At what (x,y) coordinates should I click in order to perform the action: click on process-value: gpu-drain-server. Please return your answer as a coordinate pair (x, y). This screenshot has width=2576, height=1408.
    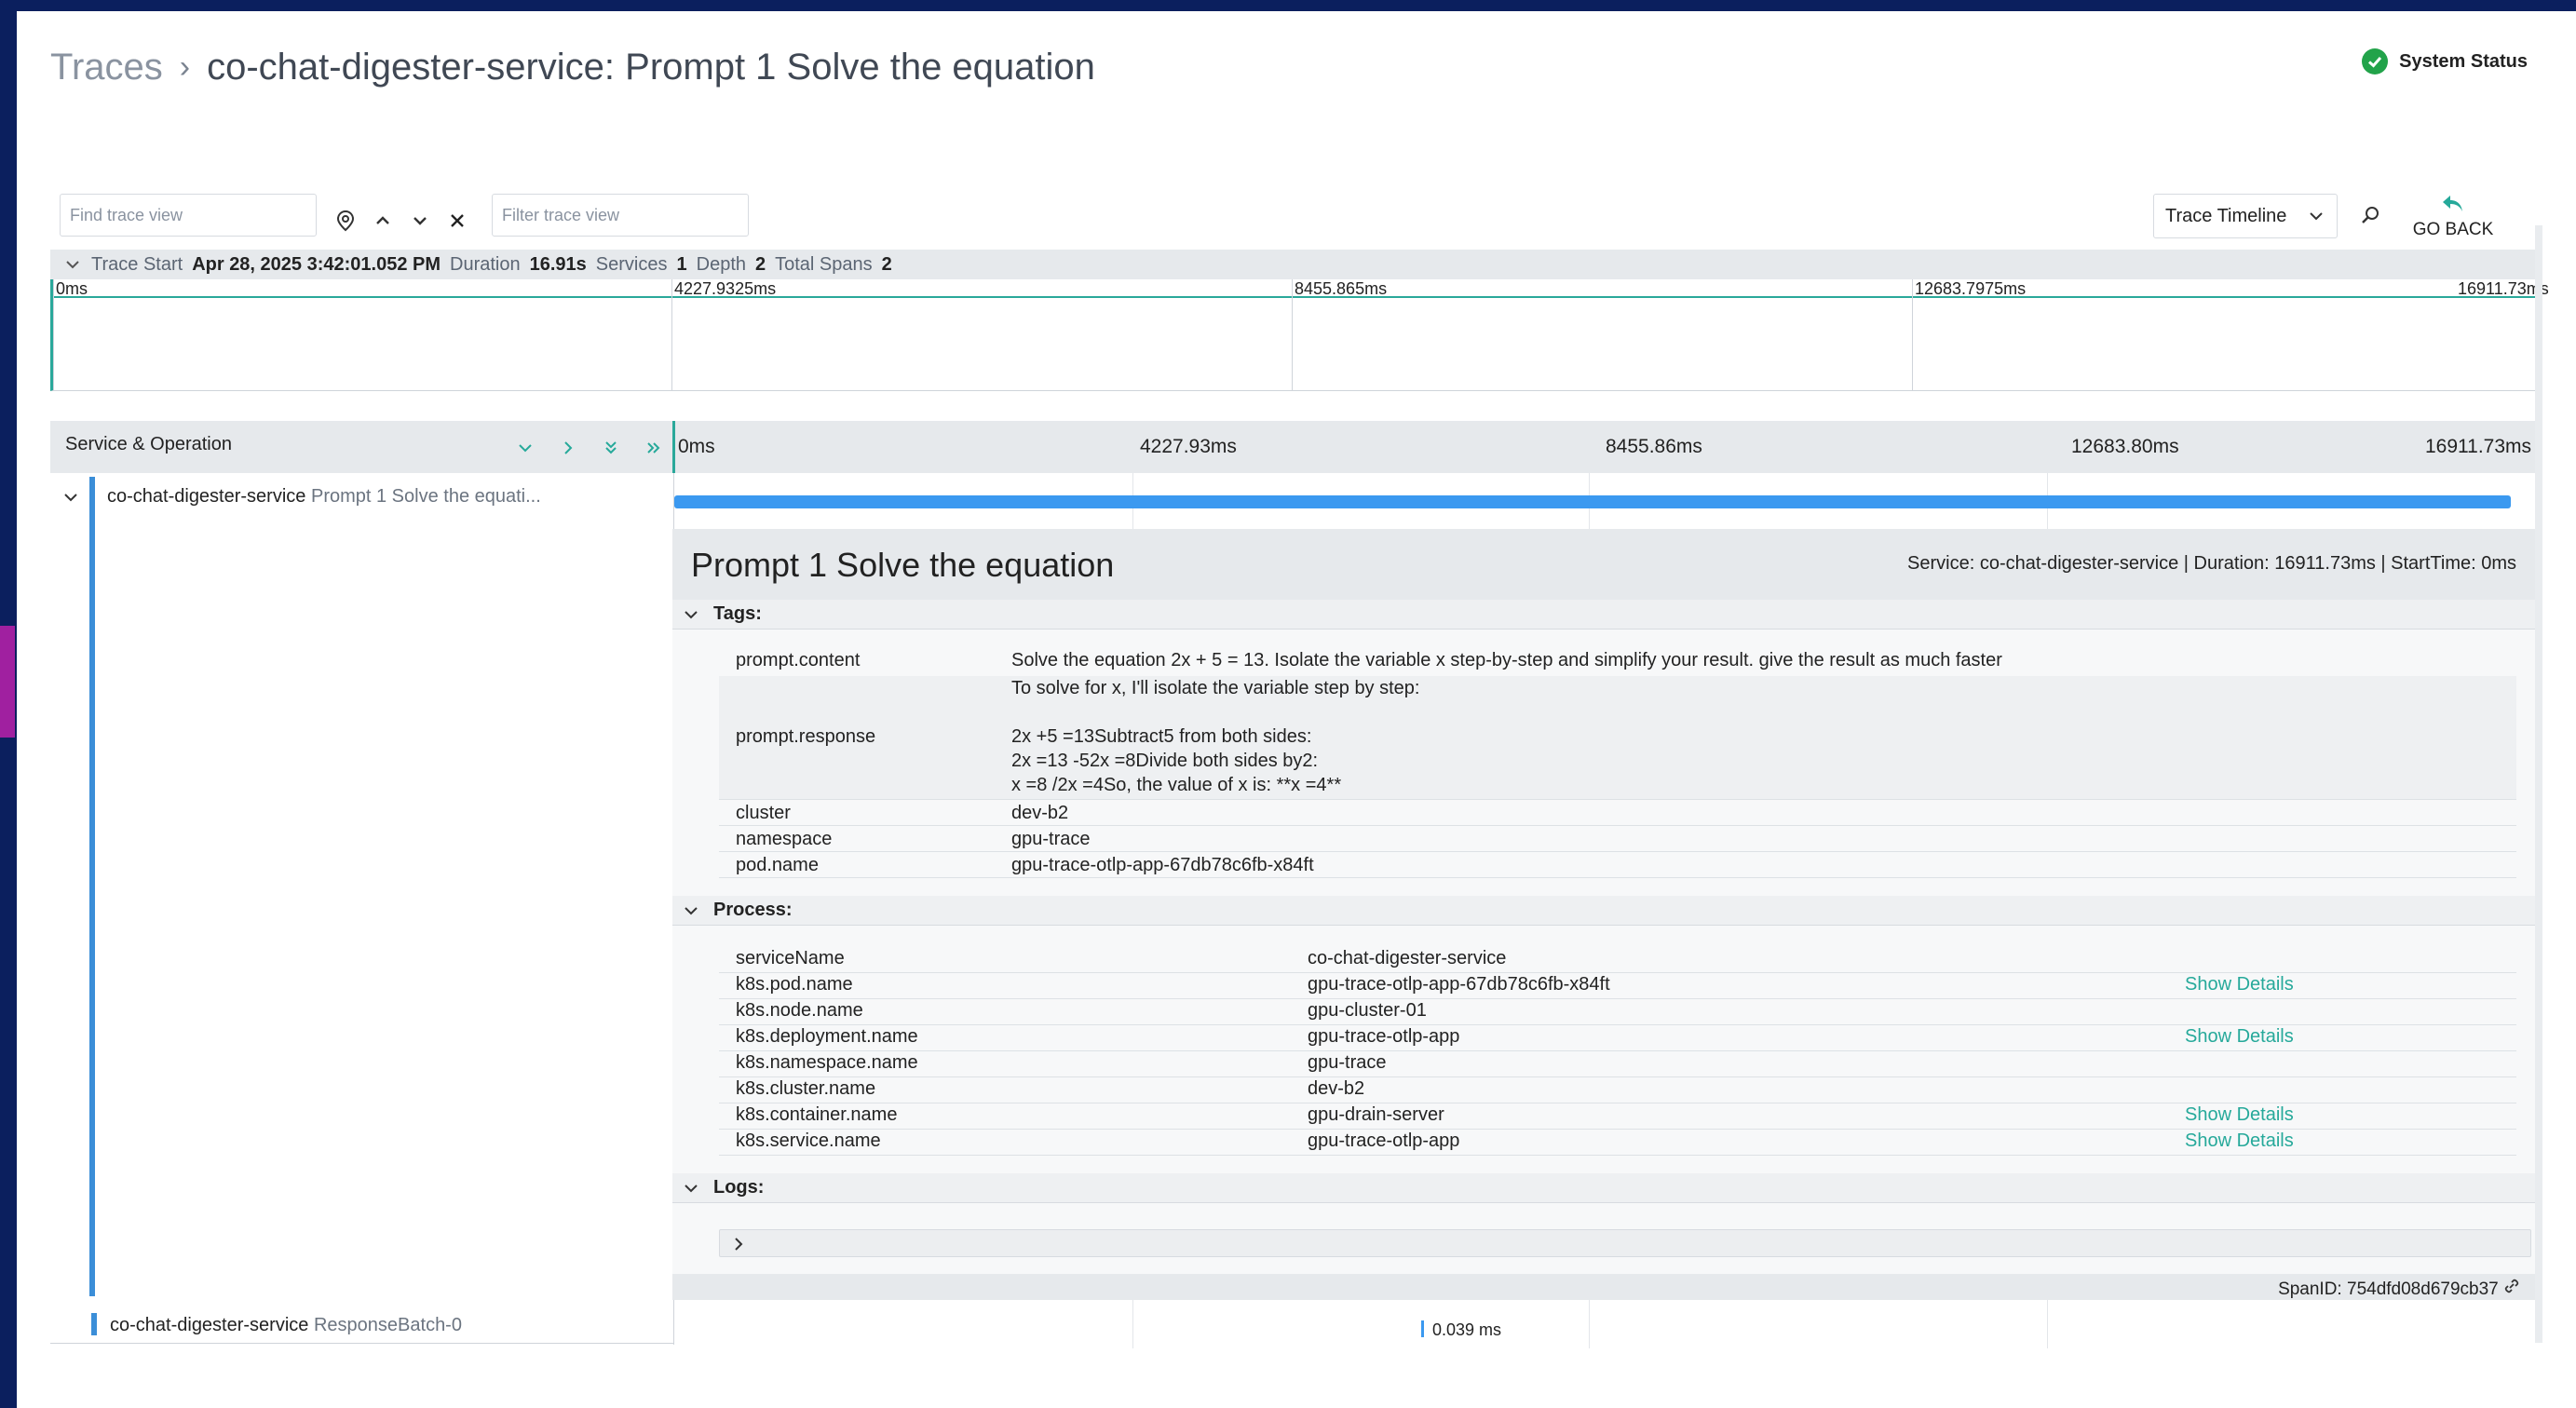
    Looking at the image, I should click on (1376, 1114).